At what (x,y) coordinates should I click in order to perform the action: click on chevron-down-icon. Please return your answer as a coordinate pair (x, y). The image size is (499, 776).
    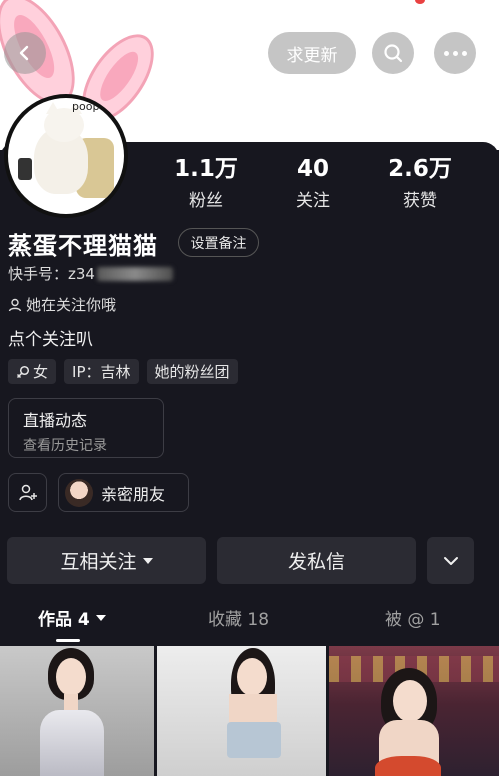
    Looking at the image, I should click on (450, 560).